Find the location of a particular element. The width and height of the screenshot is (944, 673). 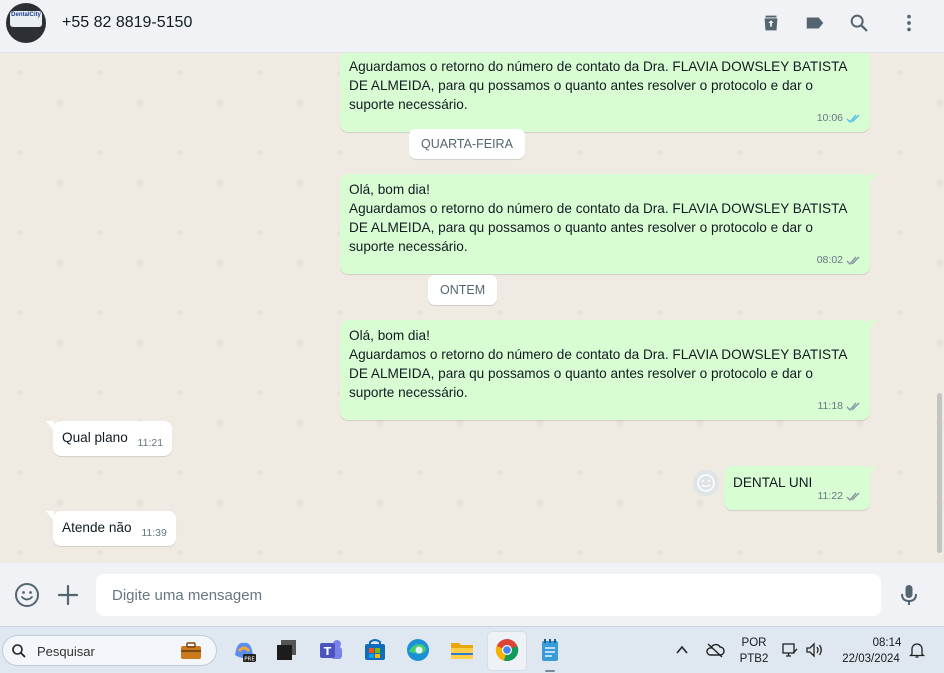

sender-avatar-icon is located at coordinates (706, 483).